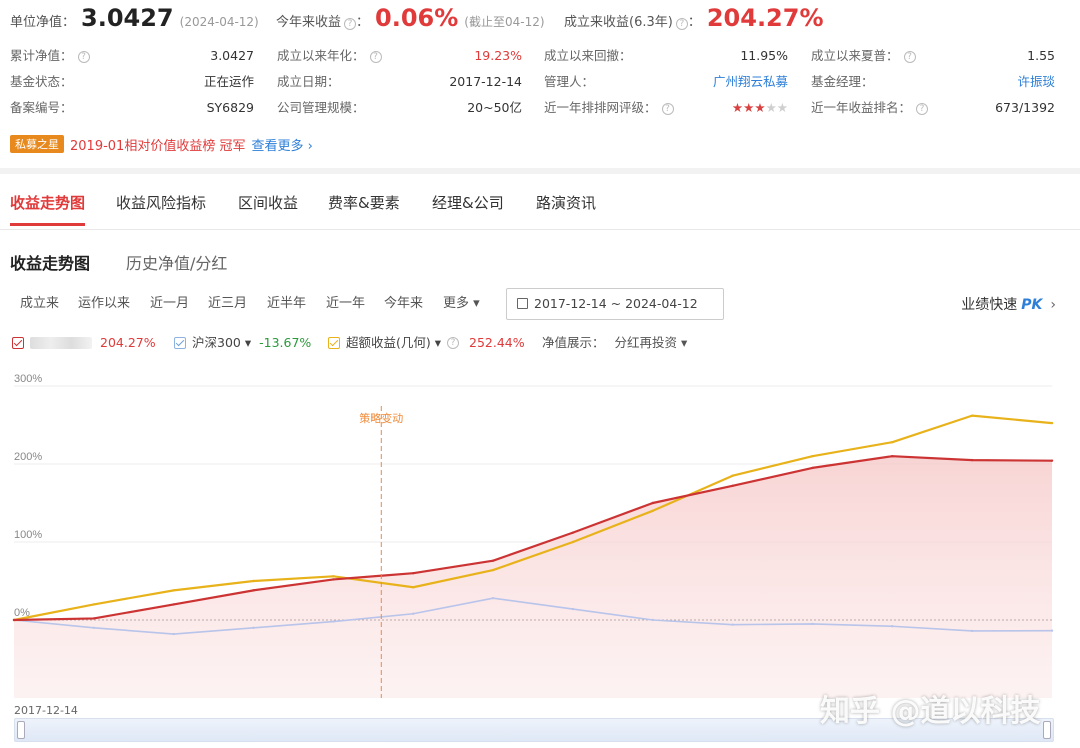  What do you see at coordinates (285, 342) in the screenshot?
I see `legend-hs300-value: -13.67%` at bounding box center [285, 342].